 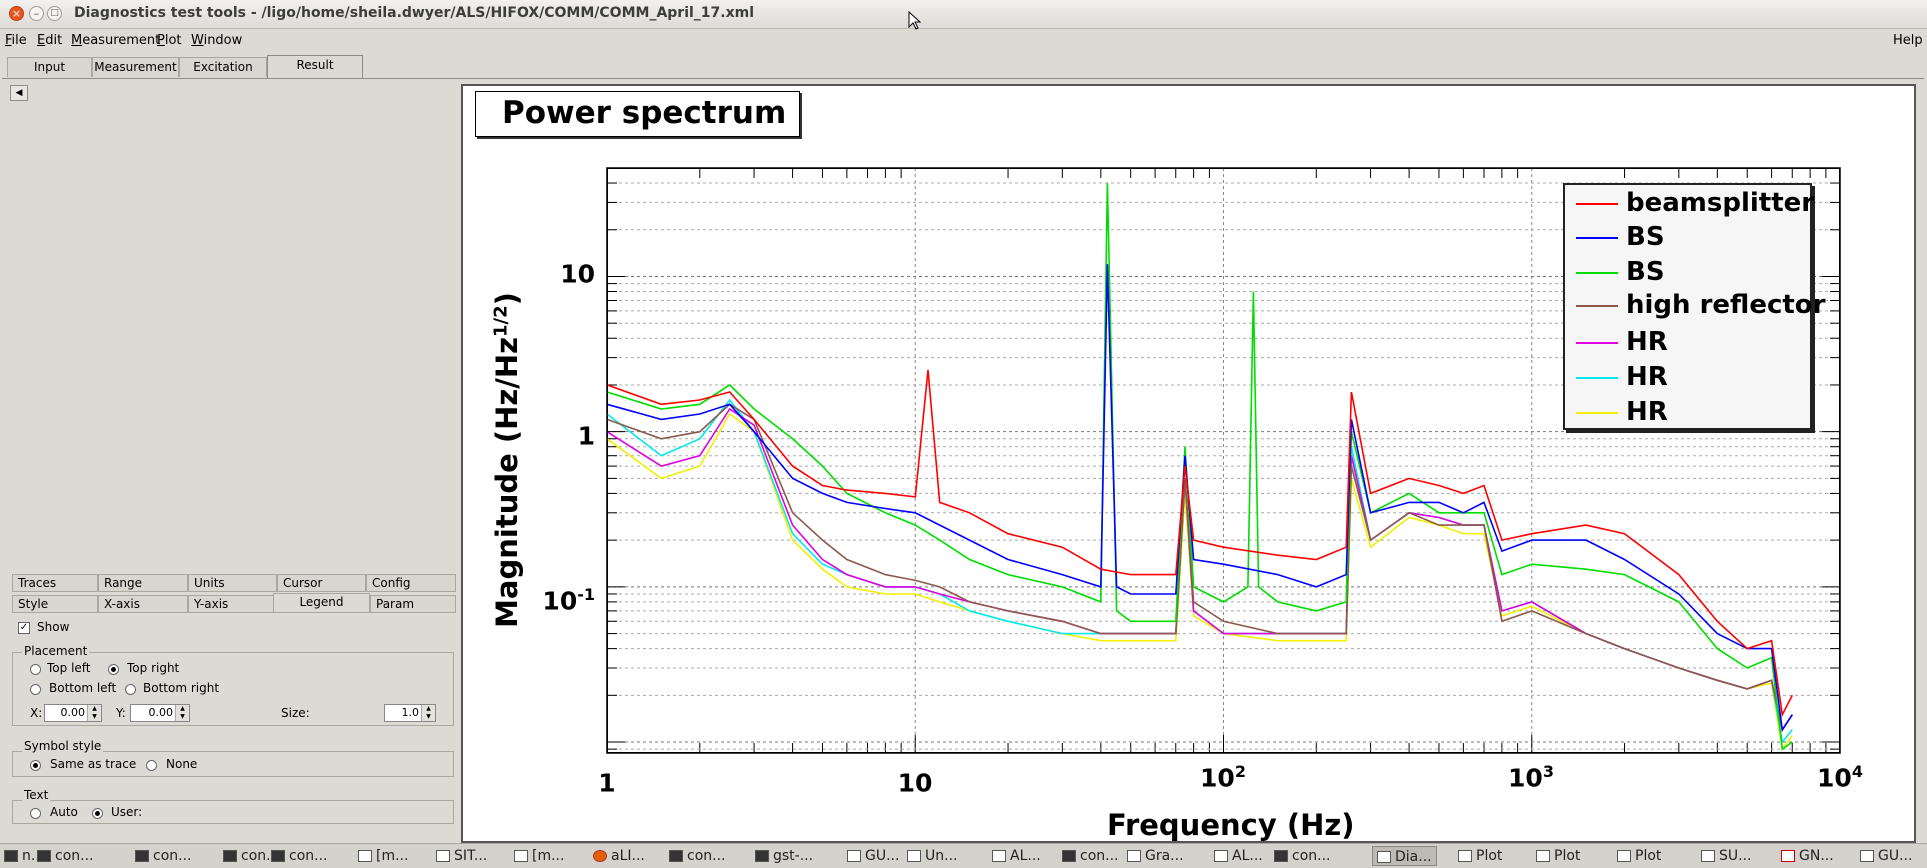 What do you see at coordinates (1788, 856) in the screenshot?
I see `pdf-icon` at bounding box center [1788, 856].